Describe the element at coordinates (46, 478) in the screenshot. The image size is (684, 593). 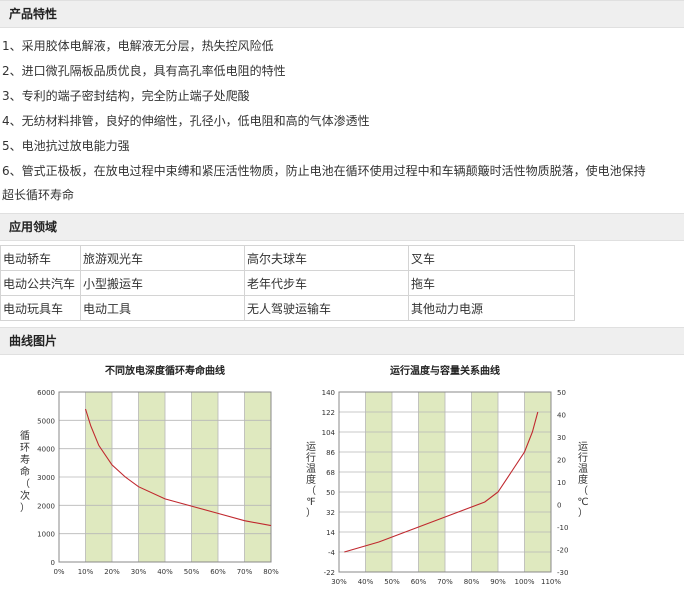
I see `y-tick-label: 3000` at that location.